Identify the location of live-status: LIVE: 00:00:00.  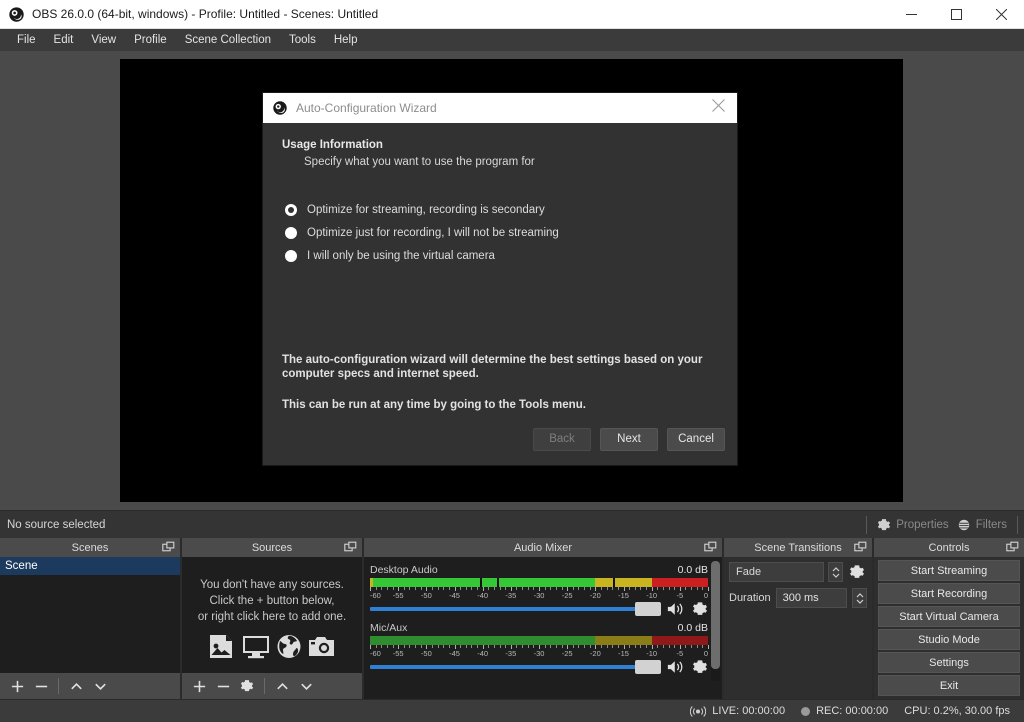
(737, 711).